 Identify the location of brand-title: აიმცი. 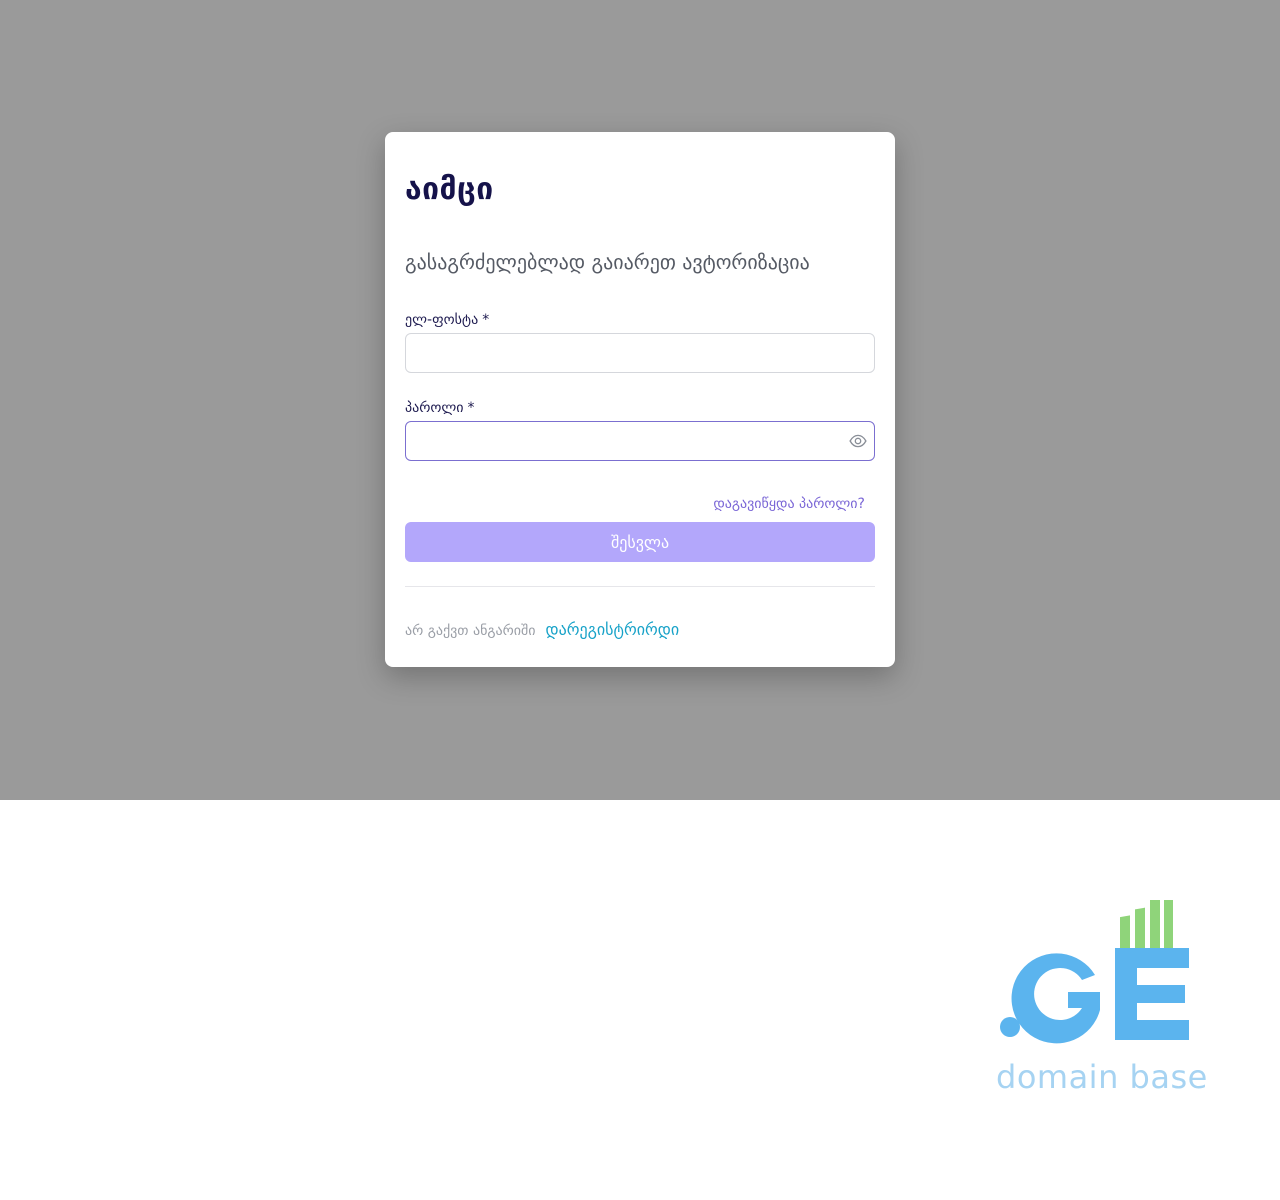
(449, 189).